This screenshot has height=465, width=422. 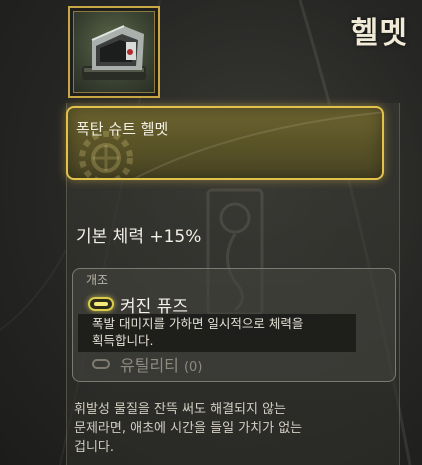 I want to click on flavor-line: 휘발성 물질을 잔뜩 써도 해결되지 않는, so click(x=180, y=409).